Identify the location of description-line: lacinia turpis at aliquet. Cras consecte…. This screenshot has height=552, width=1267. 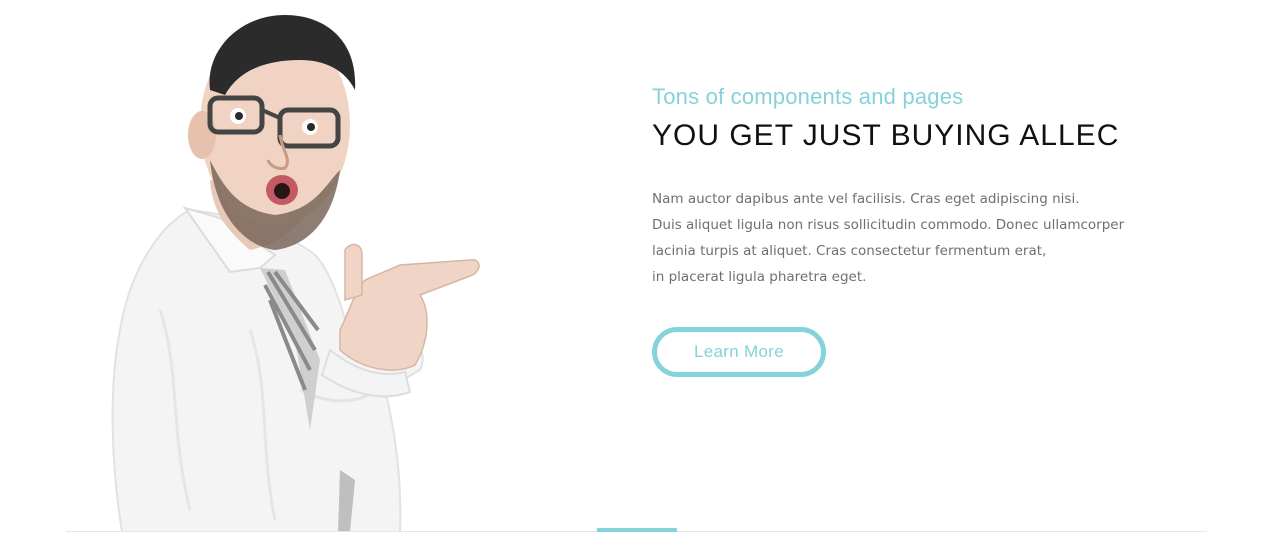
(849, 251).